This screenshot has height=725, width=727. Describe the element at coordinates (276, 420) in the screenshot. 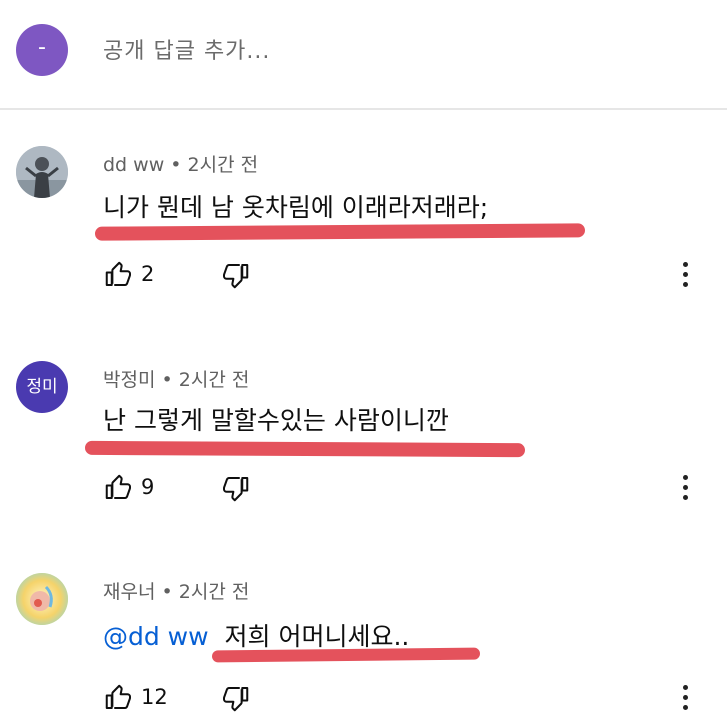

I see `comment-text: 난 그렇게 말할수있는 사람이니깐` at that location.